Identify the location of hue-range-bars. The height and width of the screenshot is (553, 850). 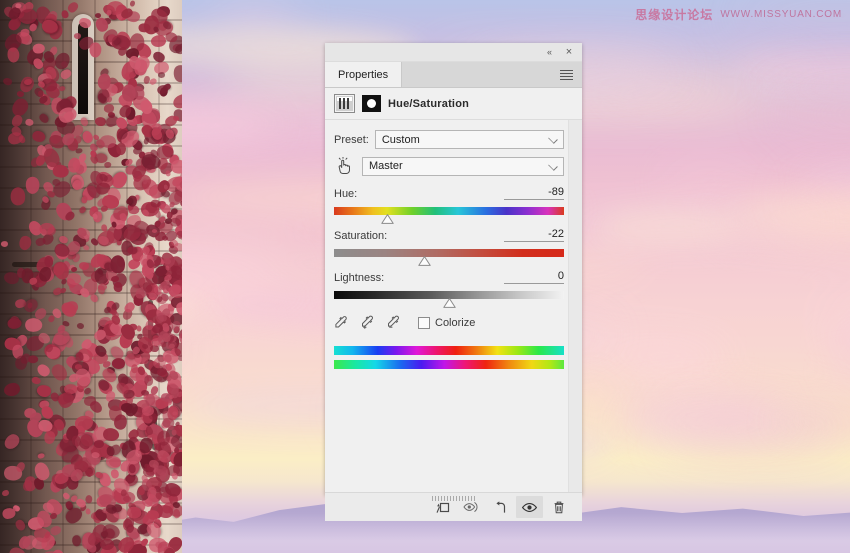
(453, 349).